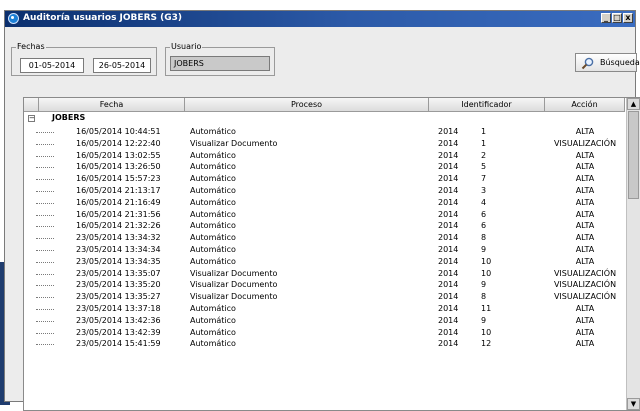 Image resolution: width=640 pixels, height=411 pixels. What do you see at coordinates (320, 19) in the screenshot?
I see `title-bar: Auditoría usuarios JOBERS (G3) _ □ x` at bounding box center [320, 19].